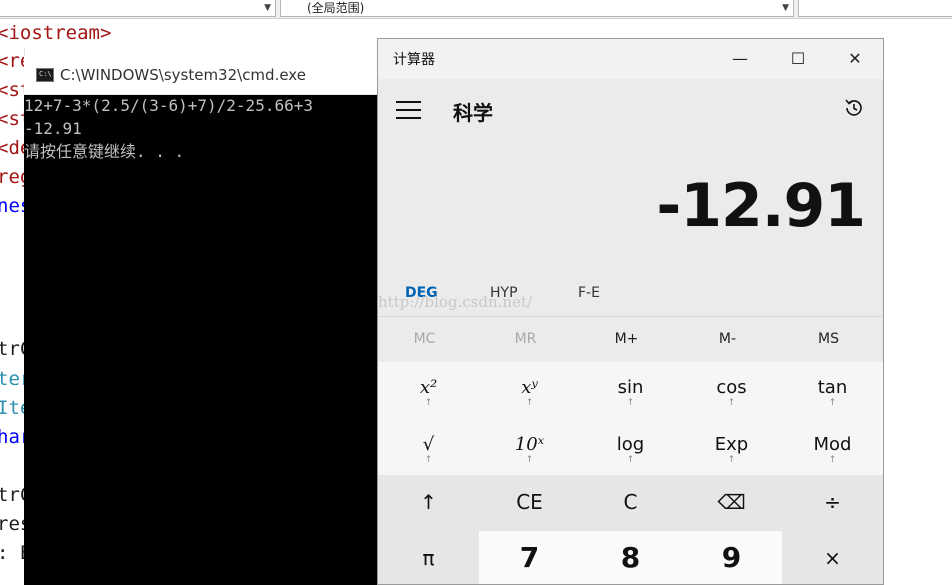 The height and width of the screenshot is (585, 952). Describe the element at coordinates (183, 75) in the screenshot. I see `cmd-window-title: C:\WINDOWS\system32\cmd.exe` at that location.